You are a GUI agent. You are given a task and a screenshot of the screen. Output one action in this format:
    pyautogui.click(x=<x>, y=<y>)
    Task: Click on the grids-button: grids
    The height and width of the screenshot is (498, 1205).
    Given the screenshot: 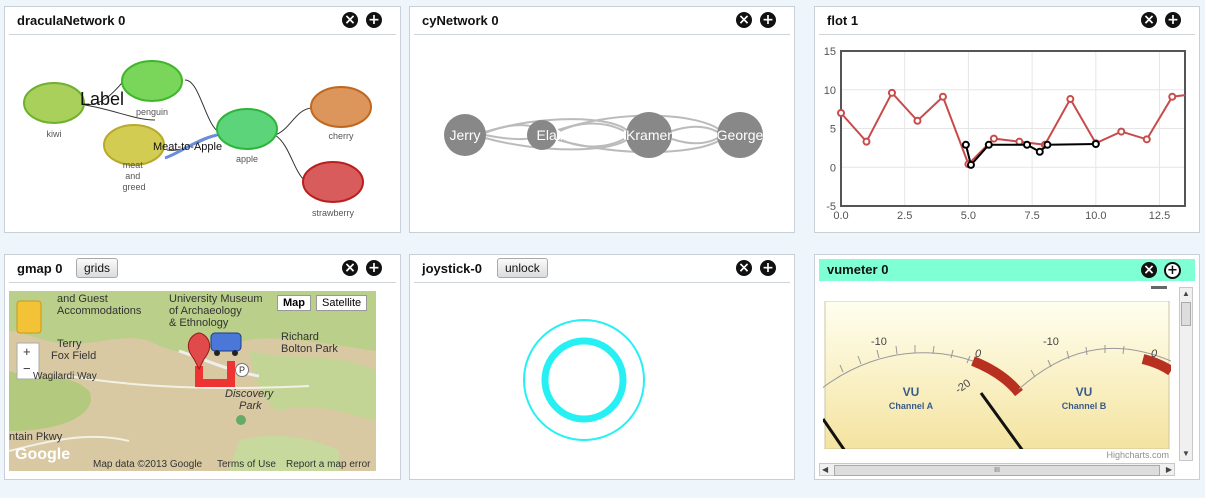 What is the action you would take?
    pyautogui.click(x=97, y=268)
    